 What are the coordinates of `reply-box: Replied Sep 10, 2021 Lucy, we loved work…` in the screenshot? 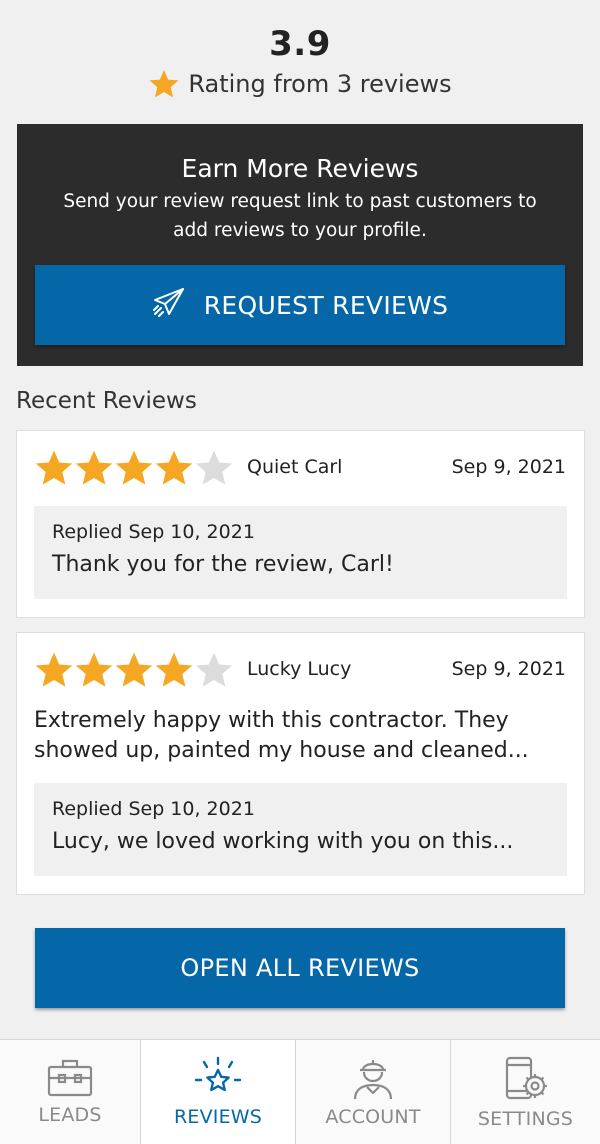 It's located at (300, 829).